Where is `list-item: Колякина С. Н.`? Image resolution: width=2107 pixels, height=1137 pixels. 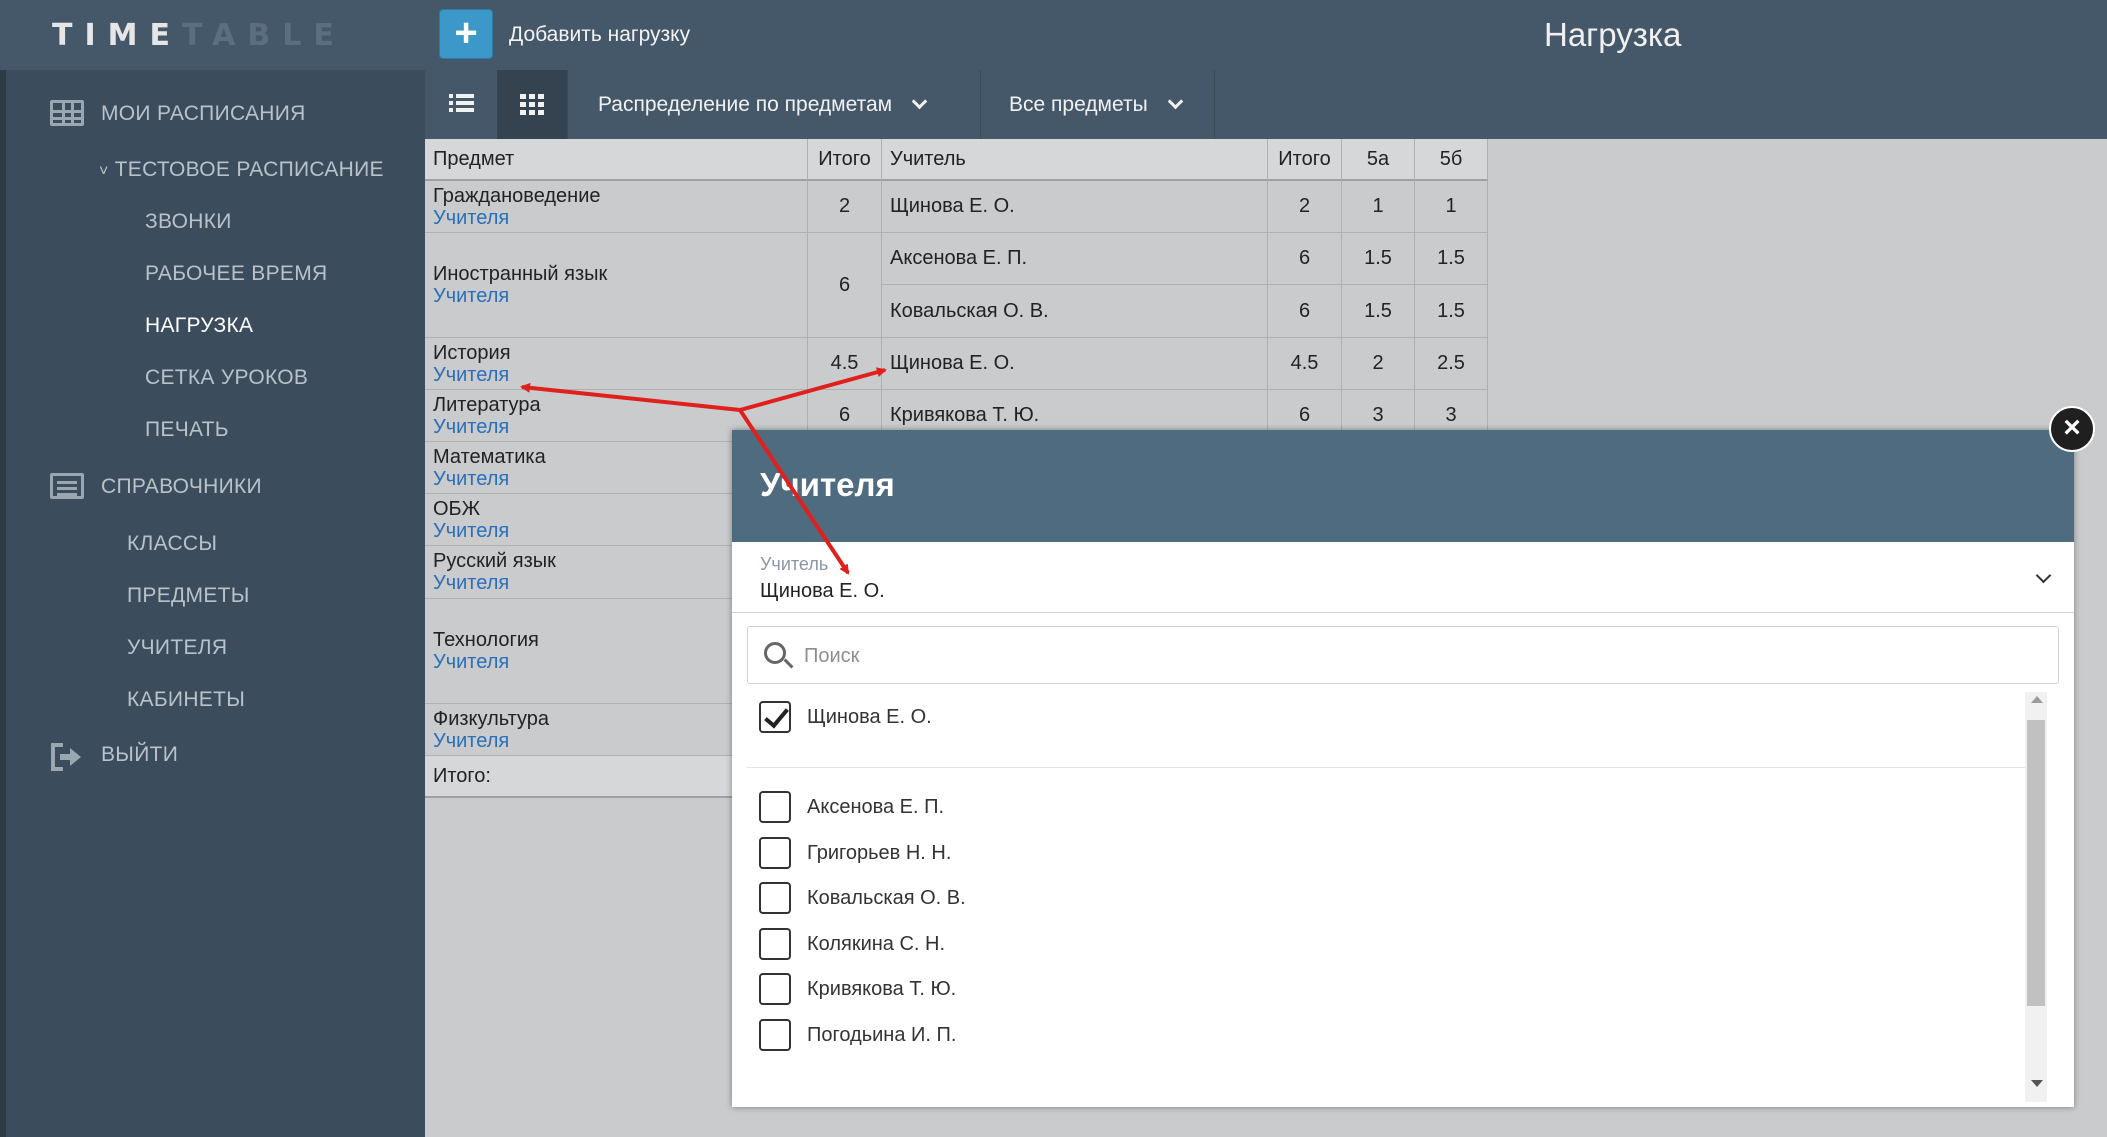 list-item: Колякина С. Н. is located at coordinates (1392, 944).